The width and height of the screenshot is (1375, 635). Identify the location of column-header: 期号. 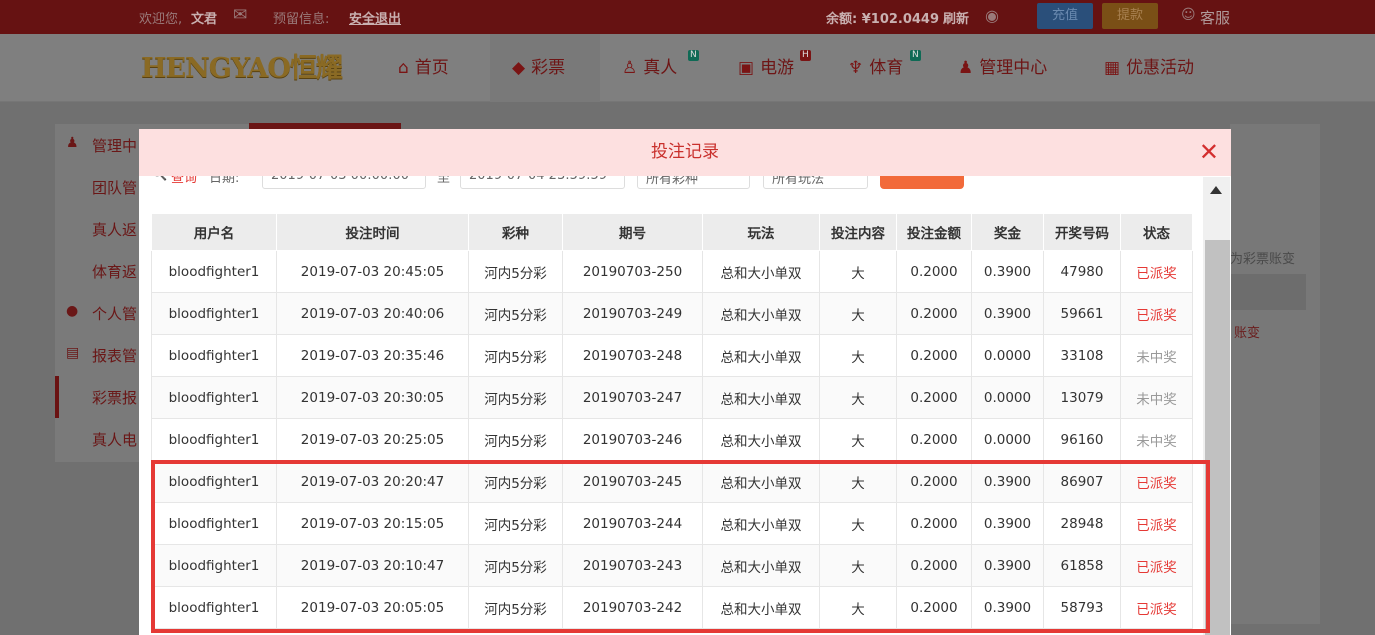
(632, 232).